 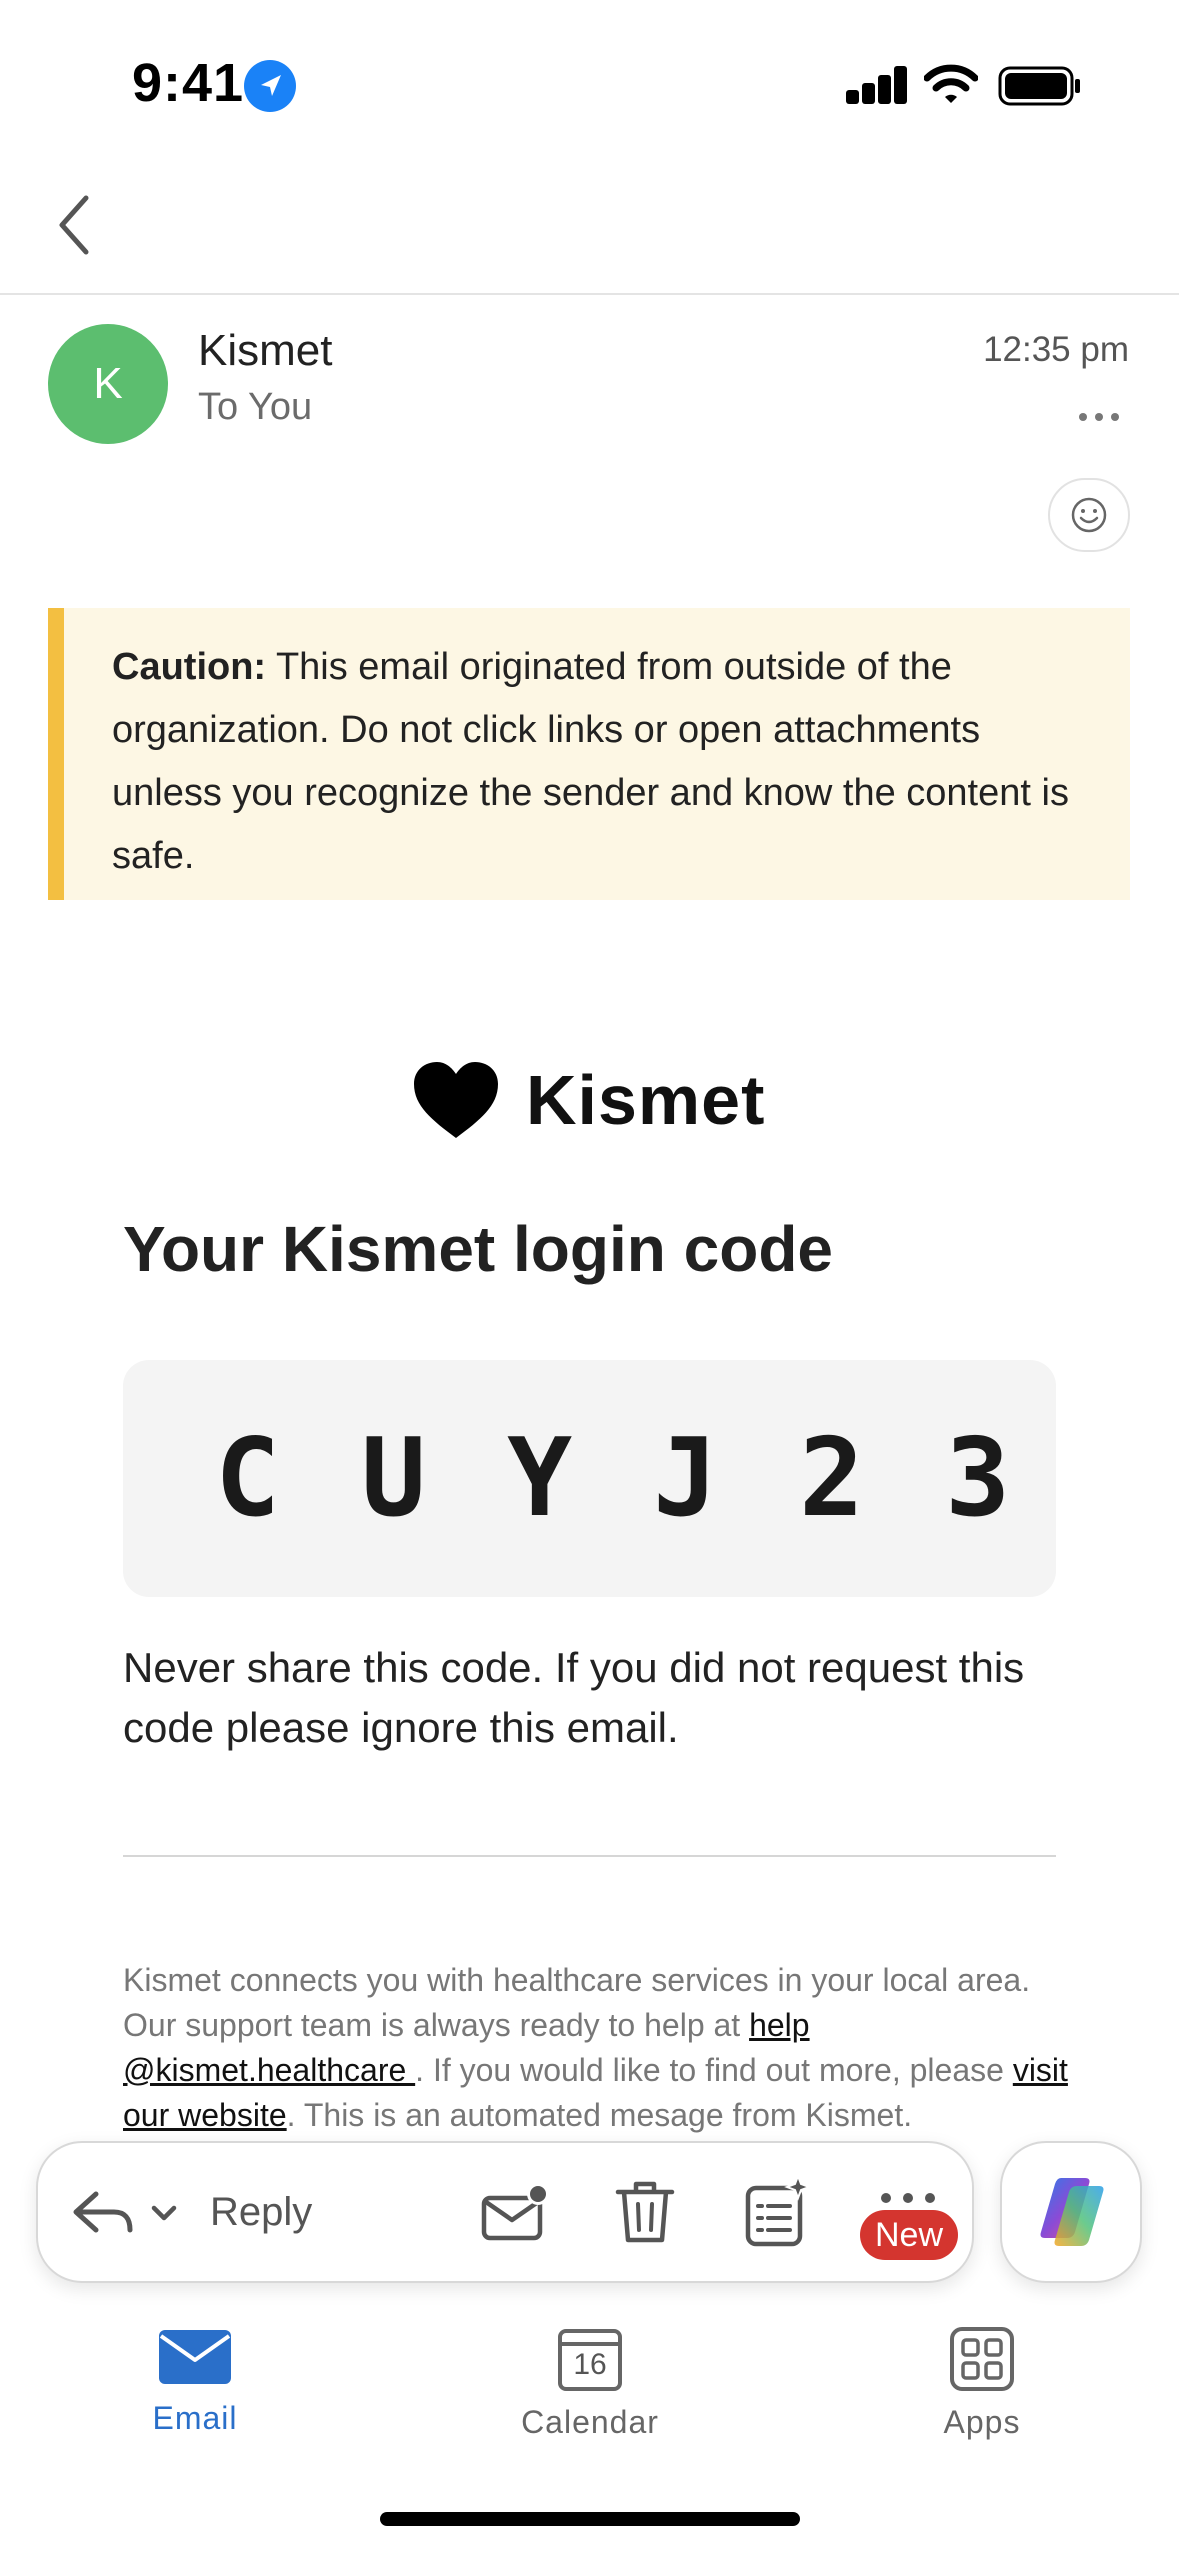 I want to click on kismet-logo: Kismet, so click(x=588, y=1100).